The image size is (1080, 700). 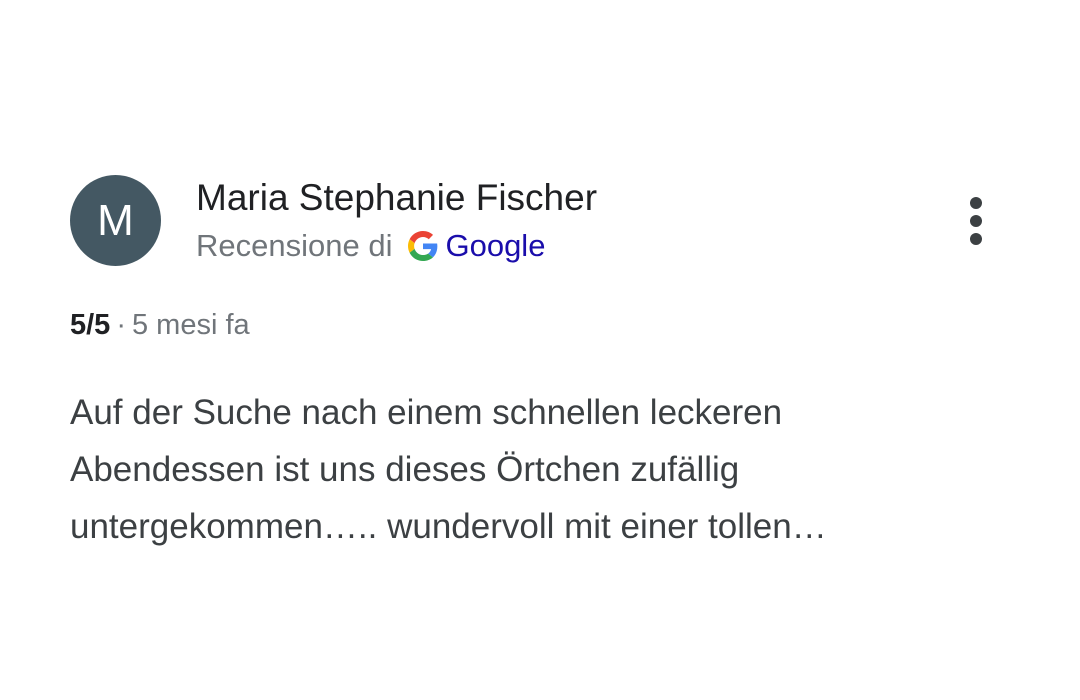 I want to click on avatar: M, so click(x=115, y=220).